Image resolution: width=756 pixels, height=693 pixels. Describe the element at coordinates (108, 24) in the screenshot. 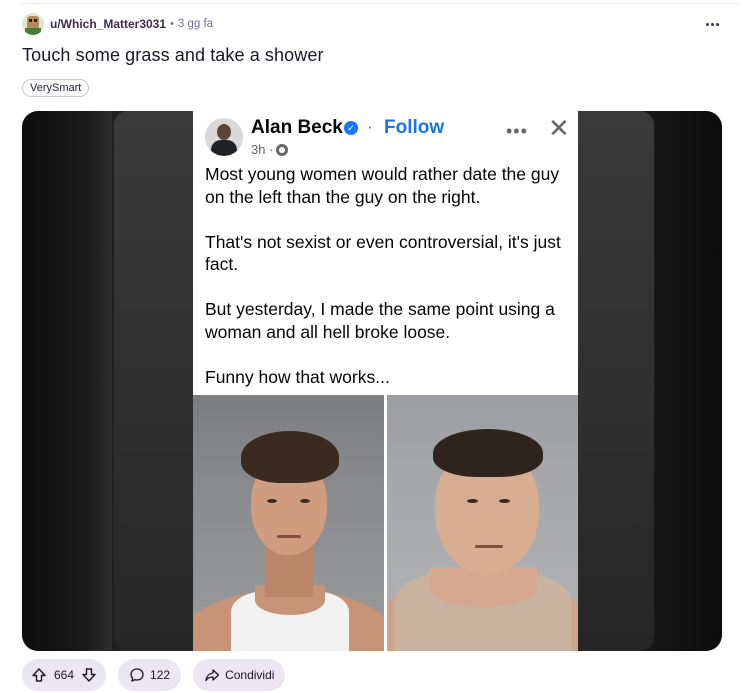

I see `author-link: u/Which_Matter3031` at that location.